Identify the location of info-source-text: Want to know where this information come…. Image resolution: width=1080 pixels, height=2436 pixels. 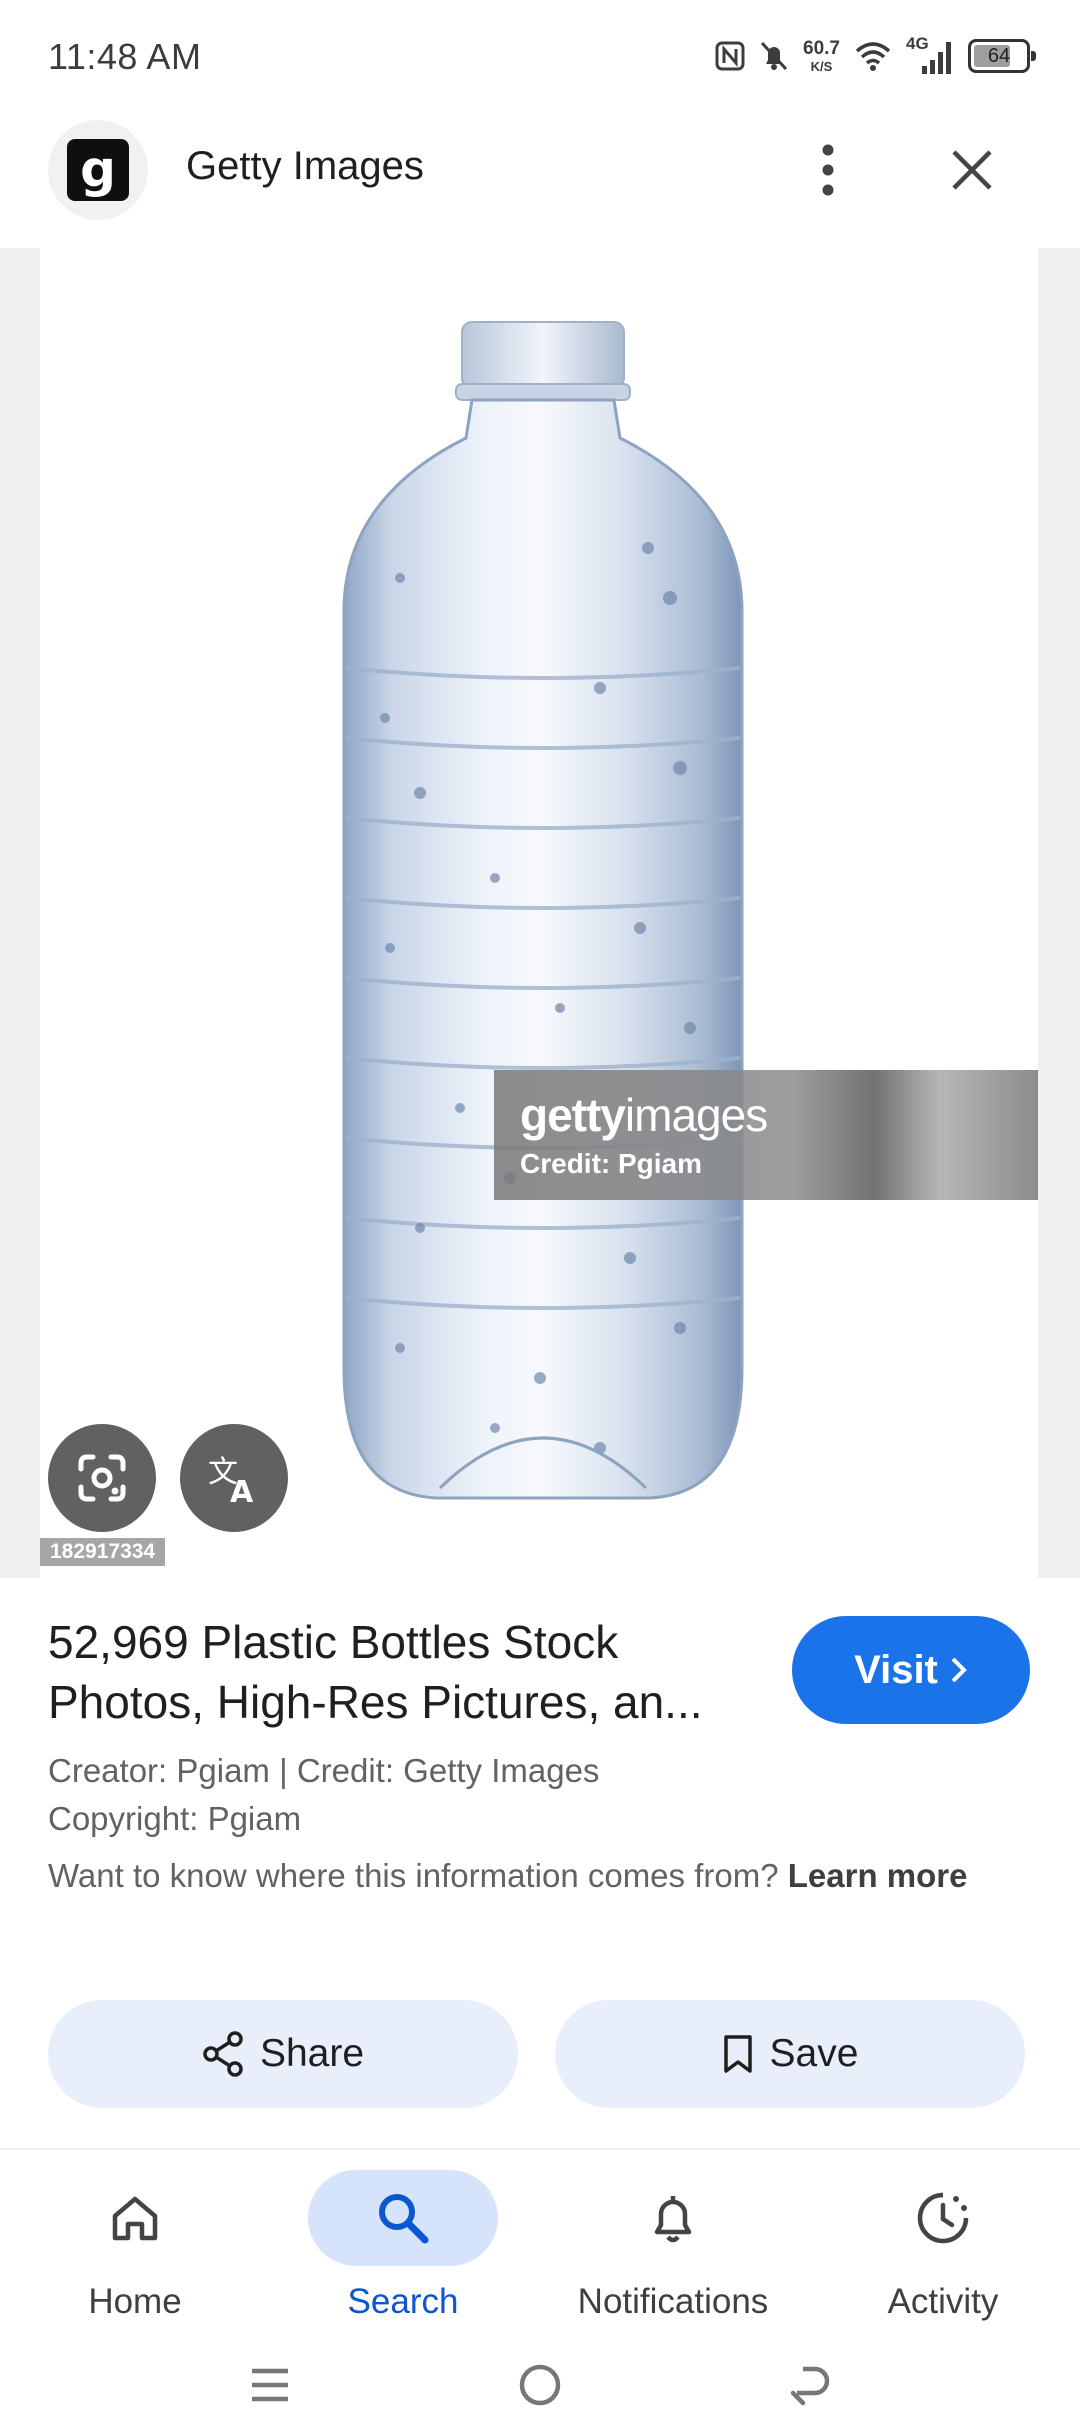
(508, 1875).